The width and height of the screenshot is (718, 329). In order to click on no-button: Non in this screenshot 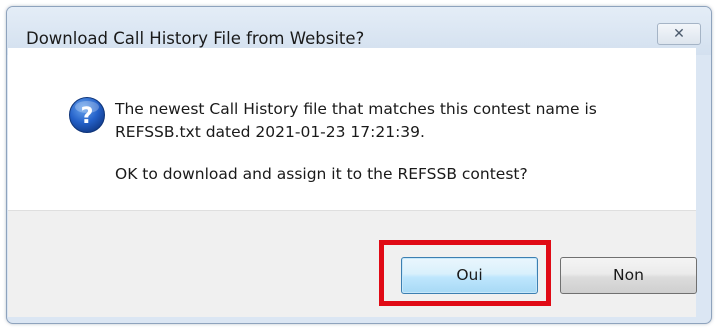, I will do `click(628, 275)`.